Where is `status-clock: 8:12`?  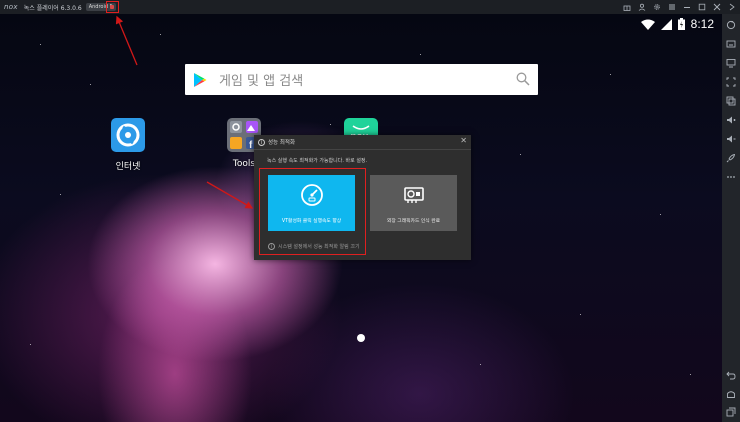 status-clock: 8:12 is located at coordinates (702, 24).